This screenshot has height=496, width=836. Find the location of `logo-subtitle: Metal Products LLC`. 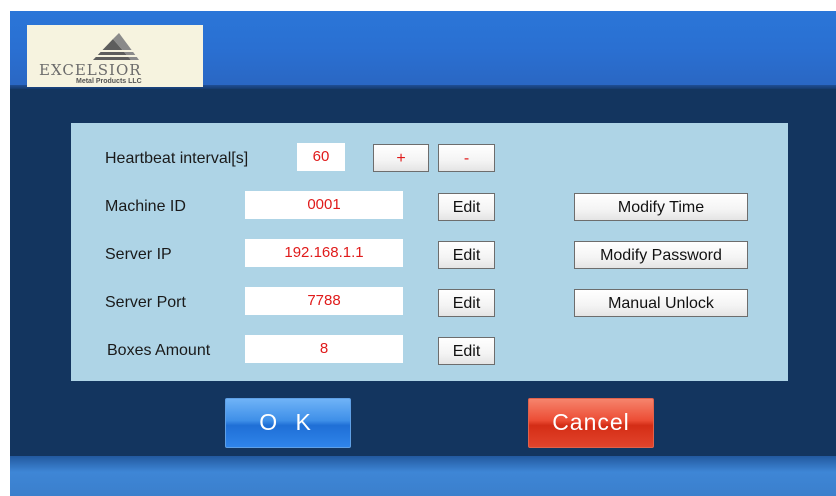

logo-subtitle: Metal Products LLC is located at coordinates (109, 81).